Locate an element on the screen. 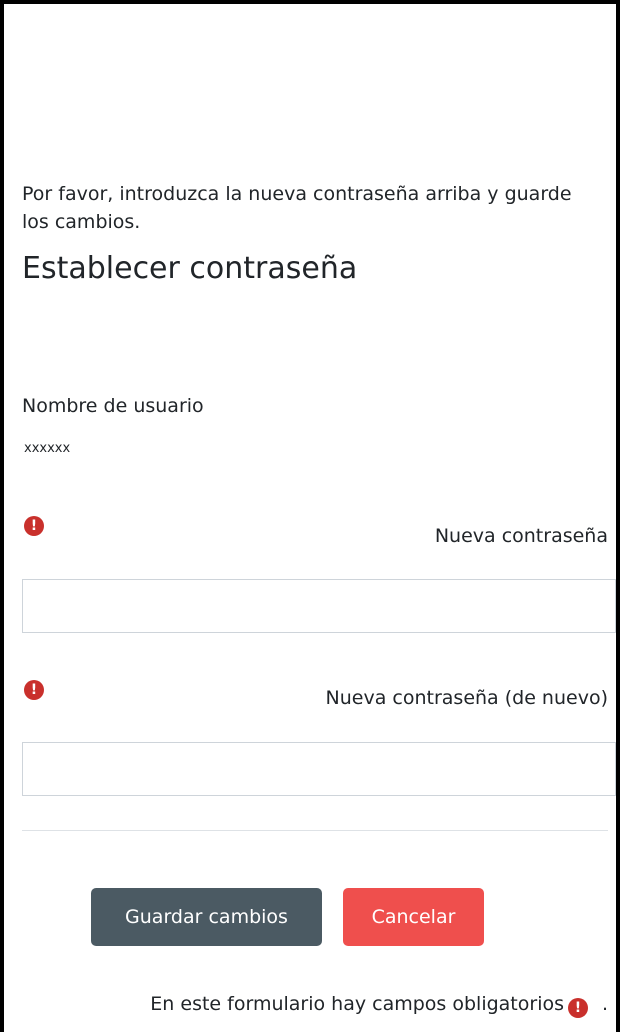 This screenshot has width=620, height=1032. form-divider is located at coordinates (315, 830).